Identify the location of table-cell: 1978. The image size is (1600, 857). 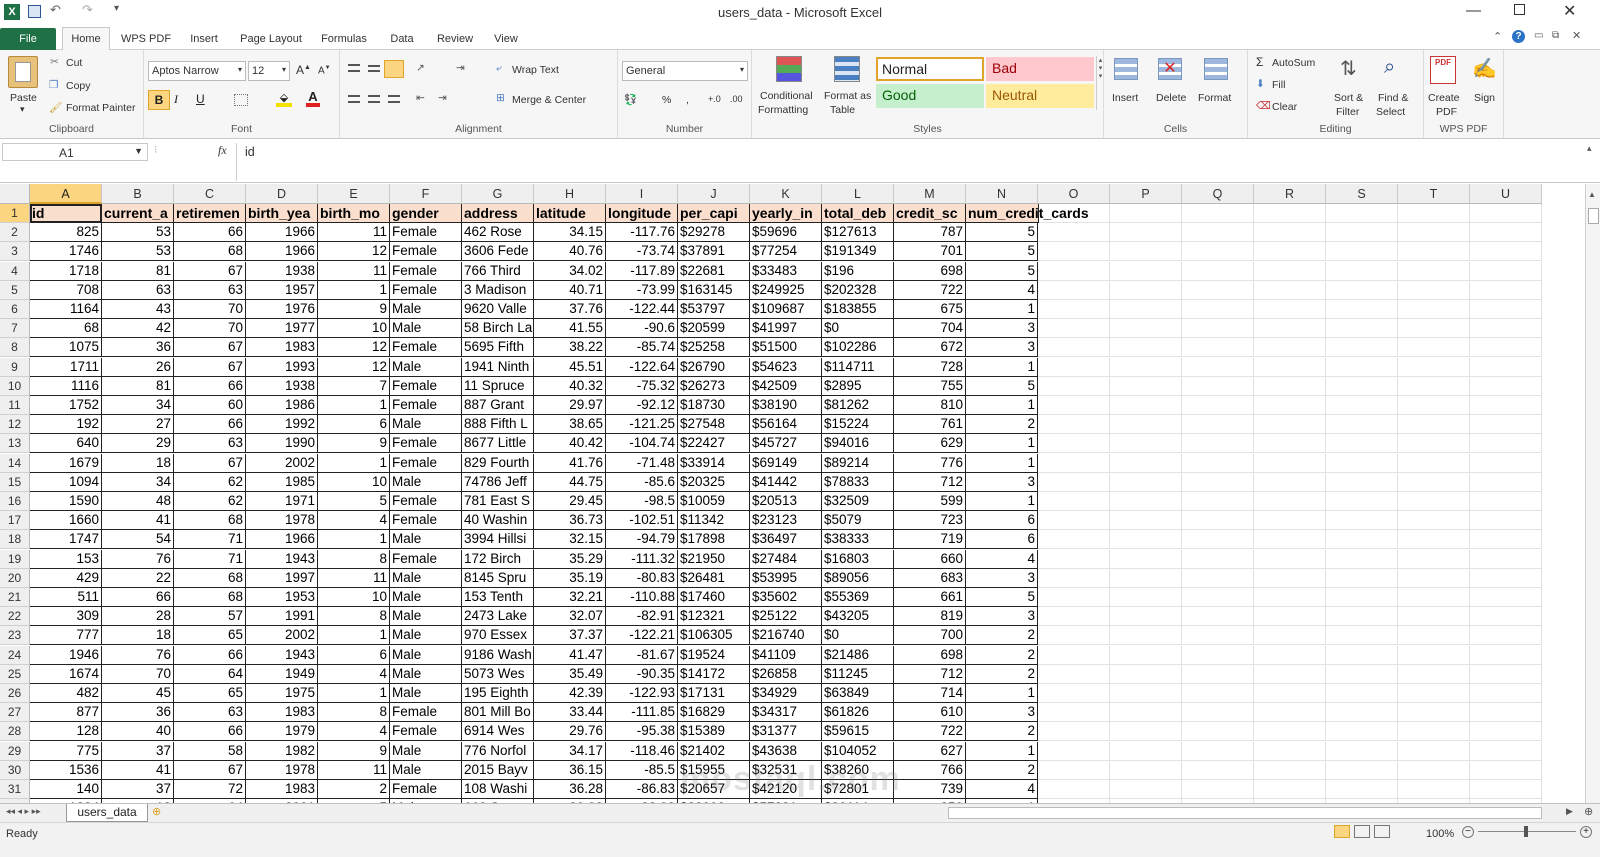
(282, 770).